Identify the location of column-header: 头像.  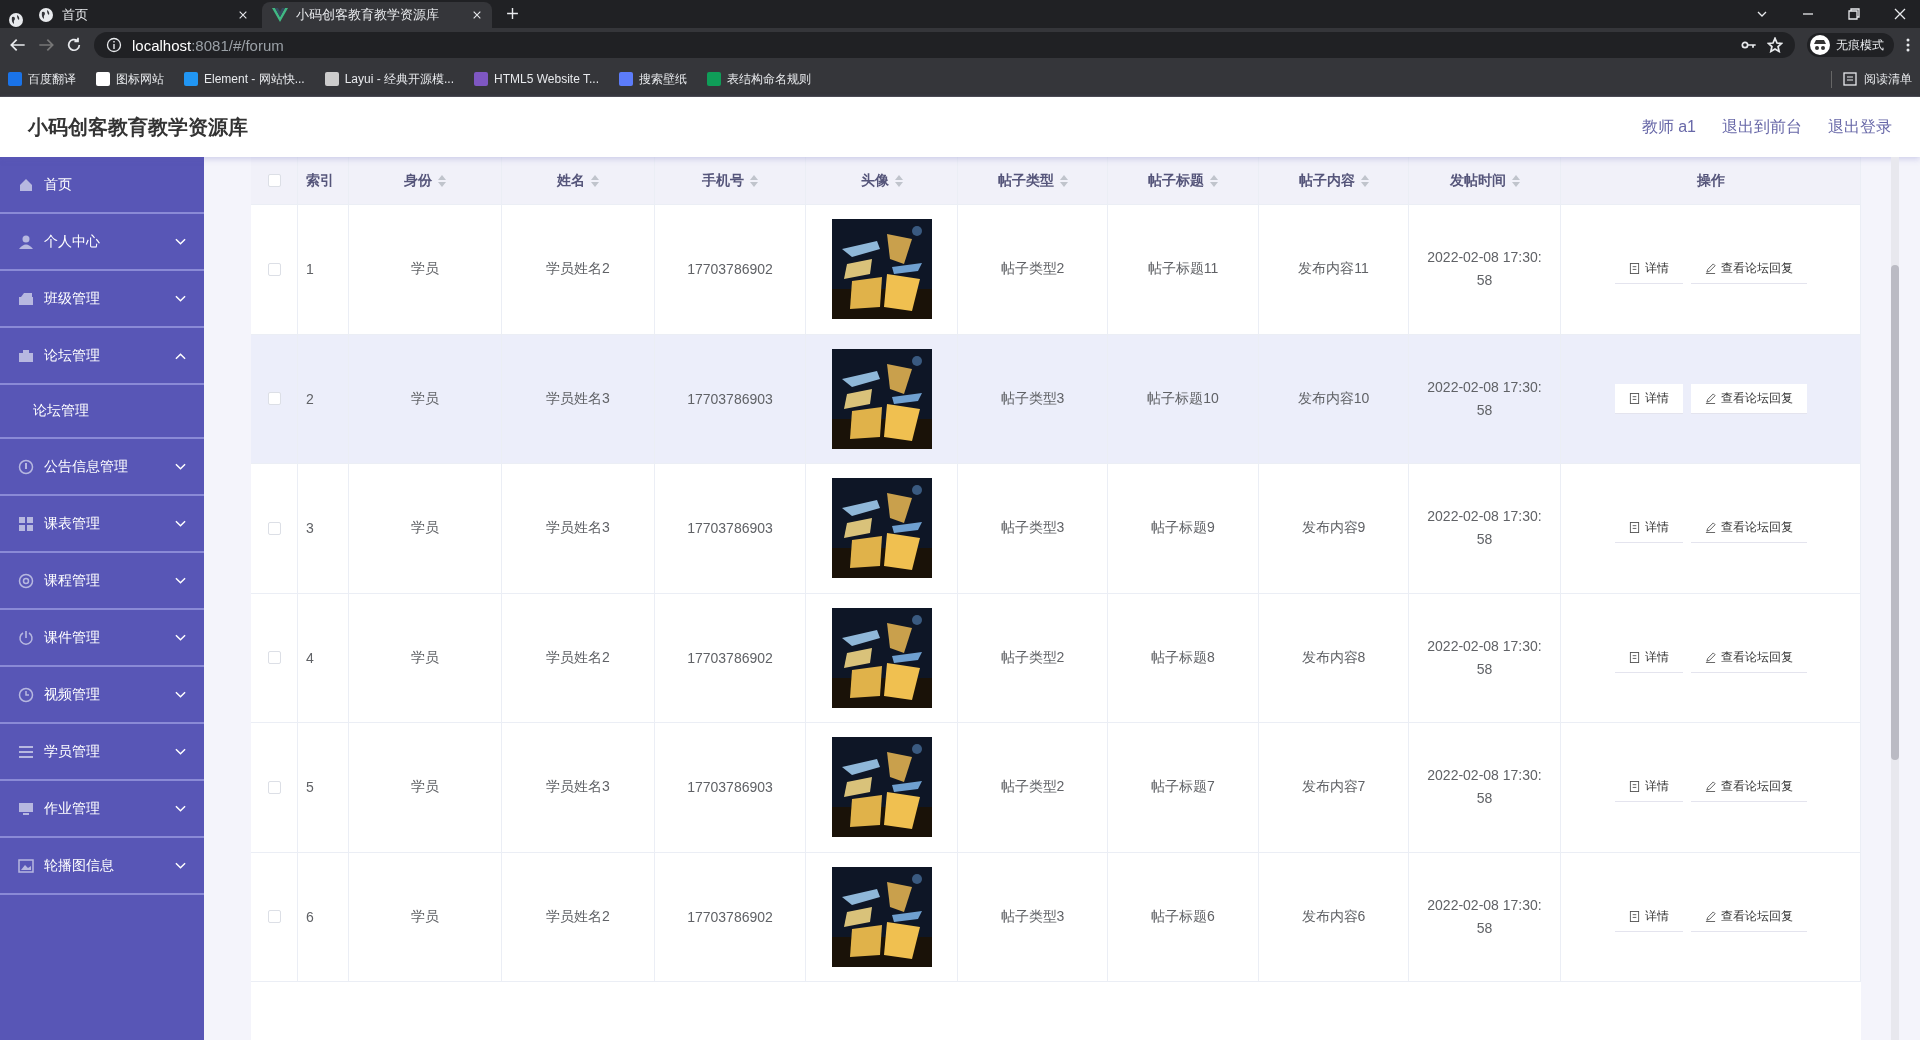
(881, 180).